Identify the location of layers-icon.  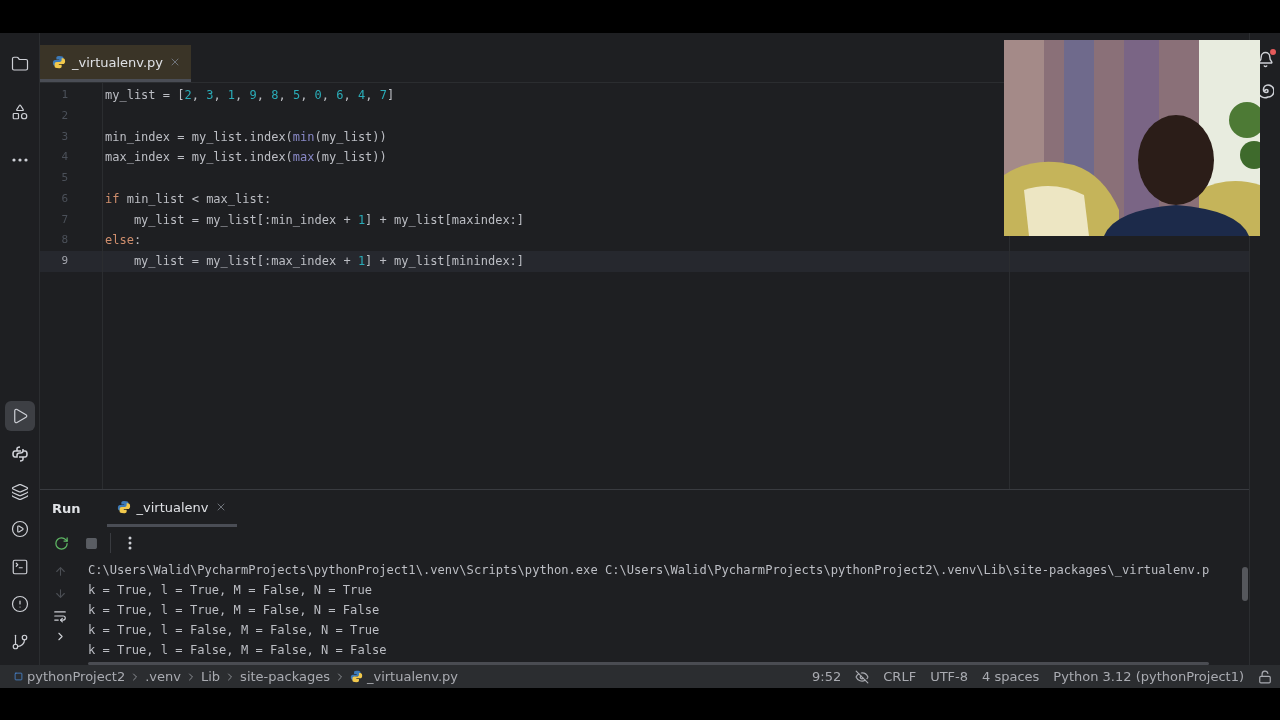
(19, 491).